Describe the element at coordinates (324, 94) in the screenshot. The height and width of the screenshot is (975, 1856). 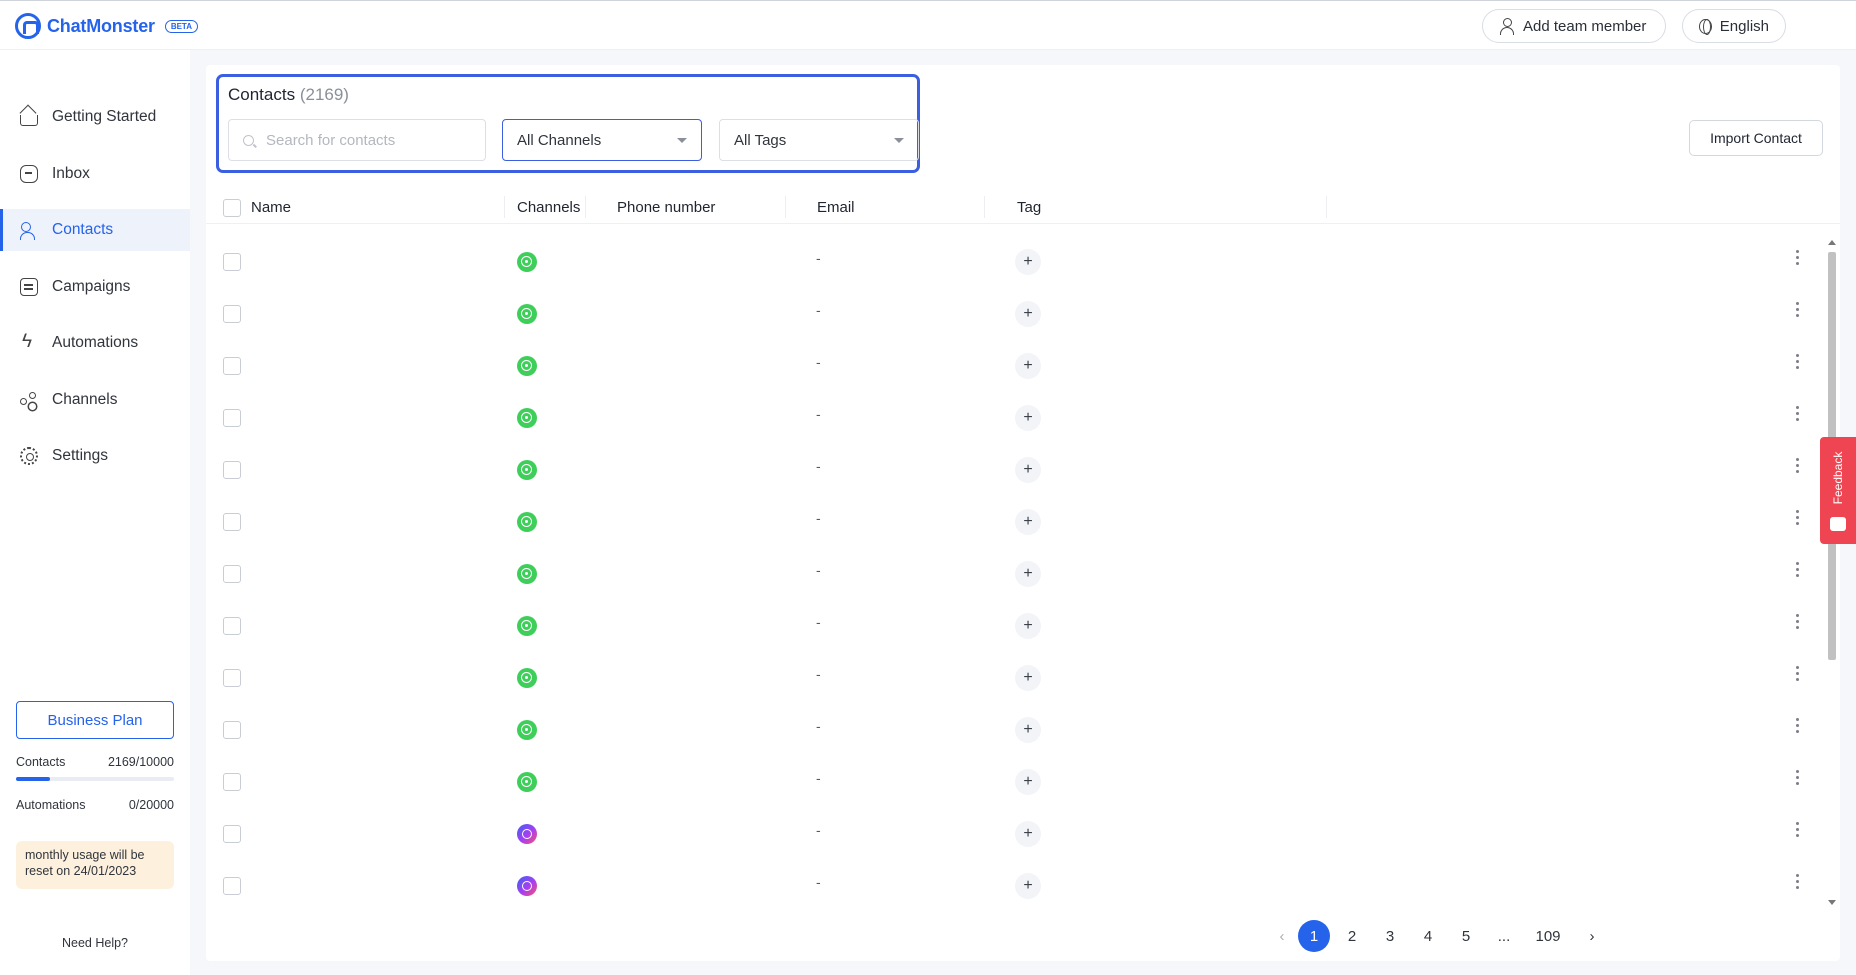
I see `contacts-count: (2169)` at that location.